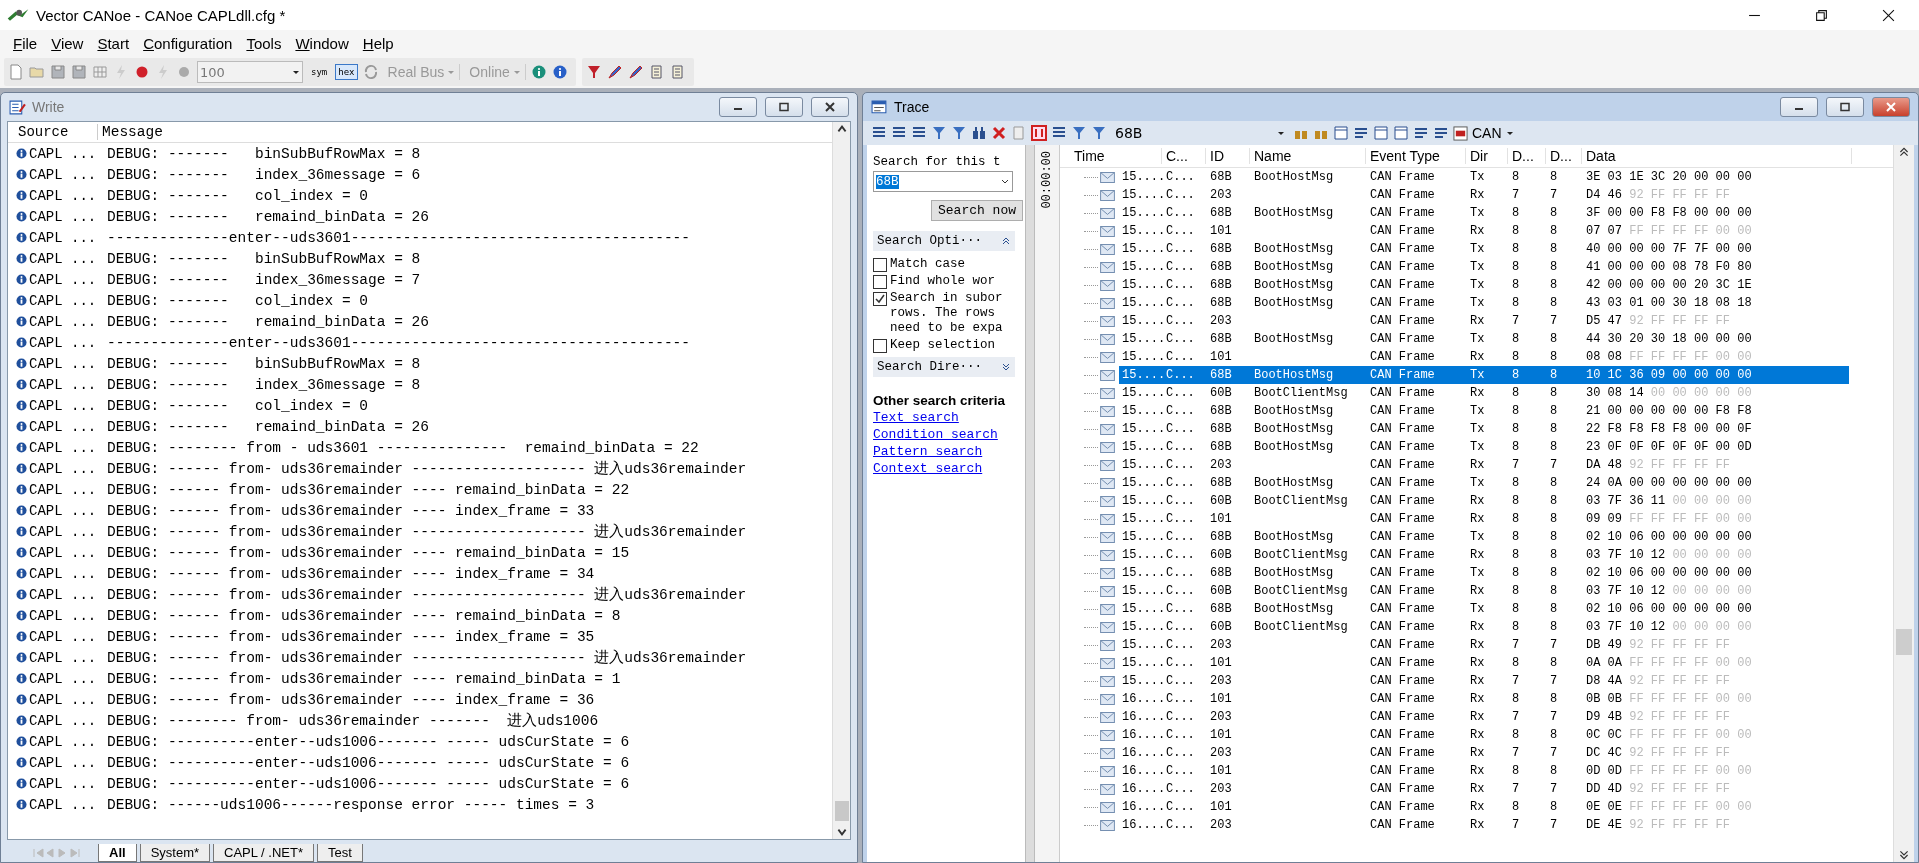 This screenshot has height=863, width=1919. Describe the element at coordinates (1484, 231) in the screenshot. I see `trace-row: 15....C... 101 CAN Frame Rx 8 8 07 07 FF FF FF FF 00 00` at that location.